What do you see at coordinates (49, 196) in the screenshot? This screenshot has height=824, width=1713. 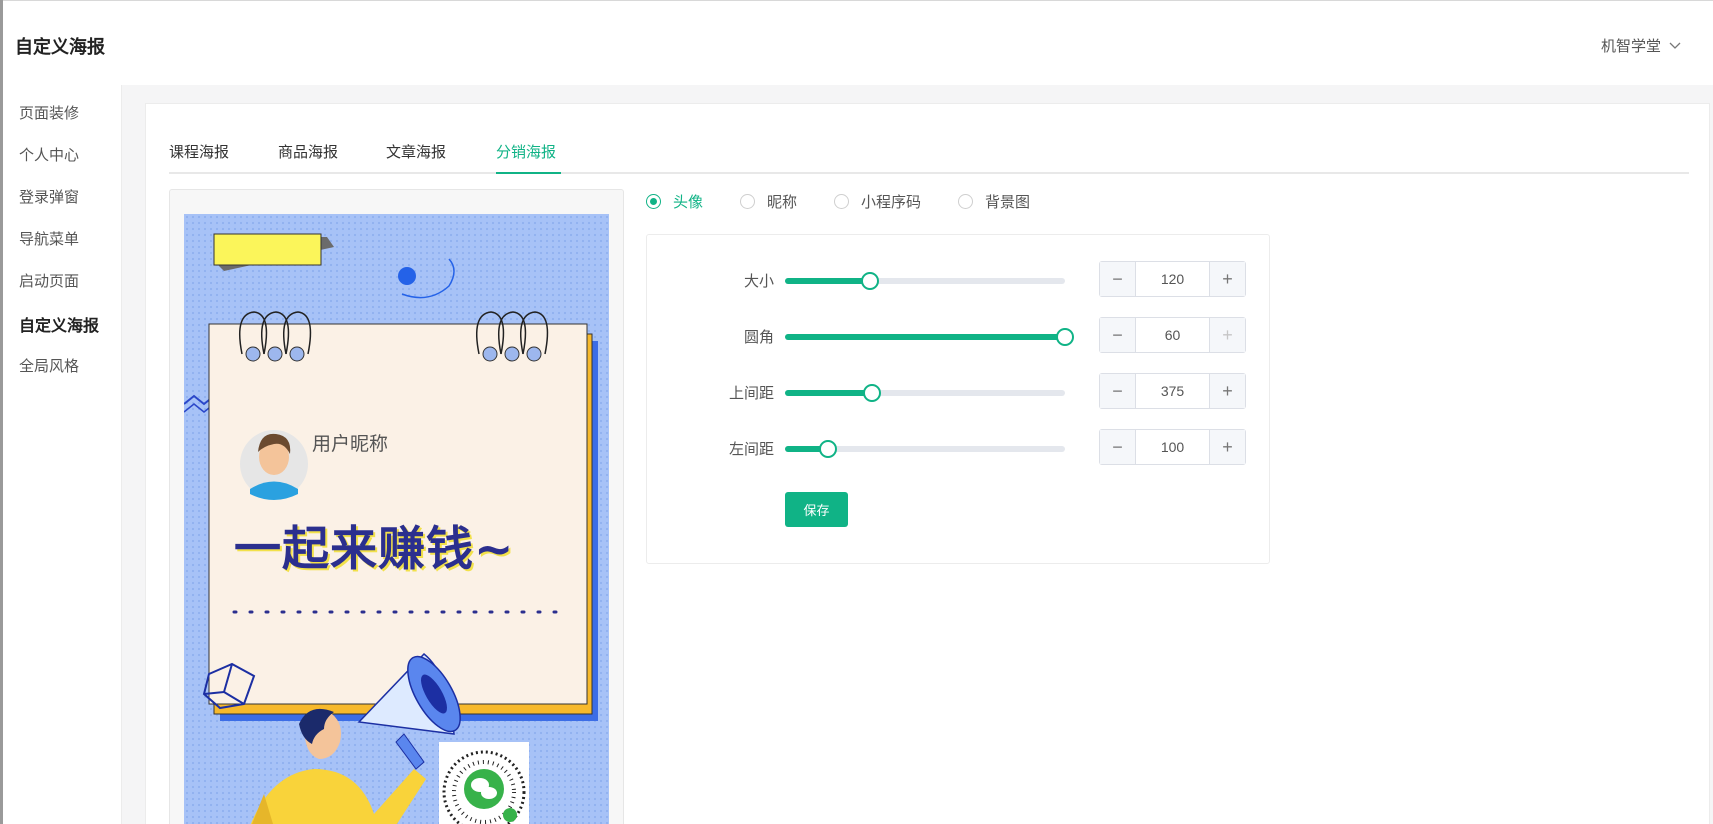 I see `sidebar-item-login-popup: 登录弹窗` at bounding box center [49, 196].